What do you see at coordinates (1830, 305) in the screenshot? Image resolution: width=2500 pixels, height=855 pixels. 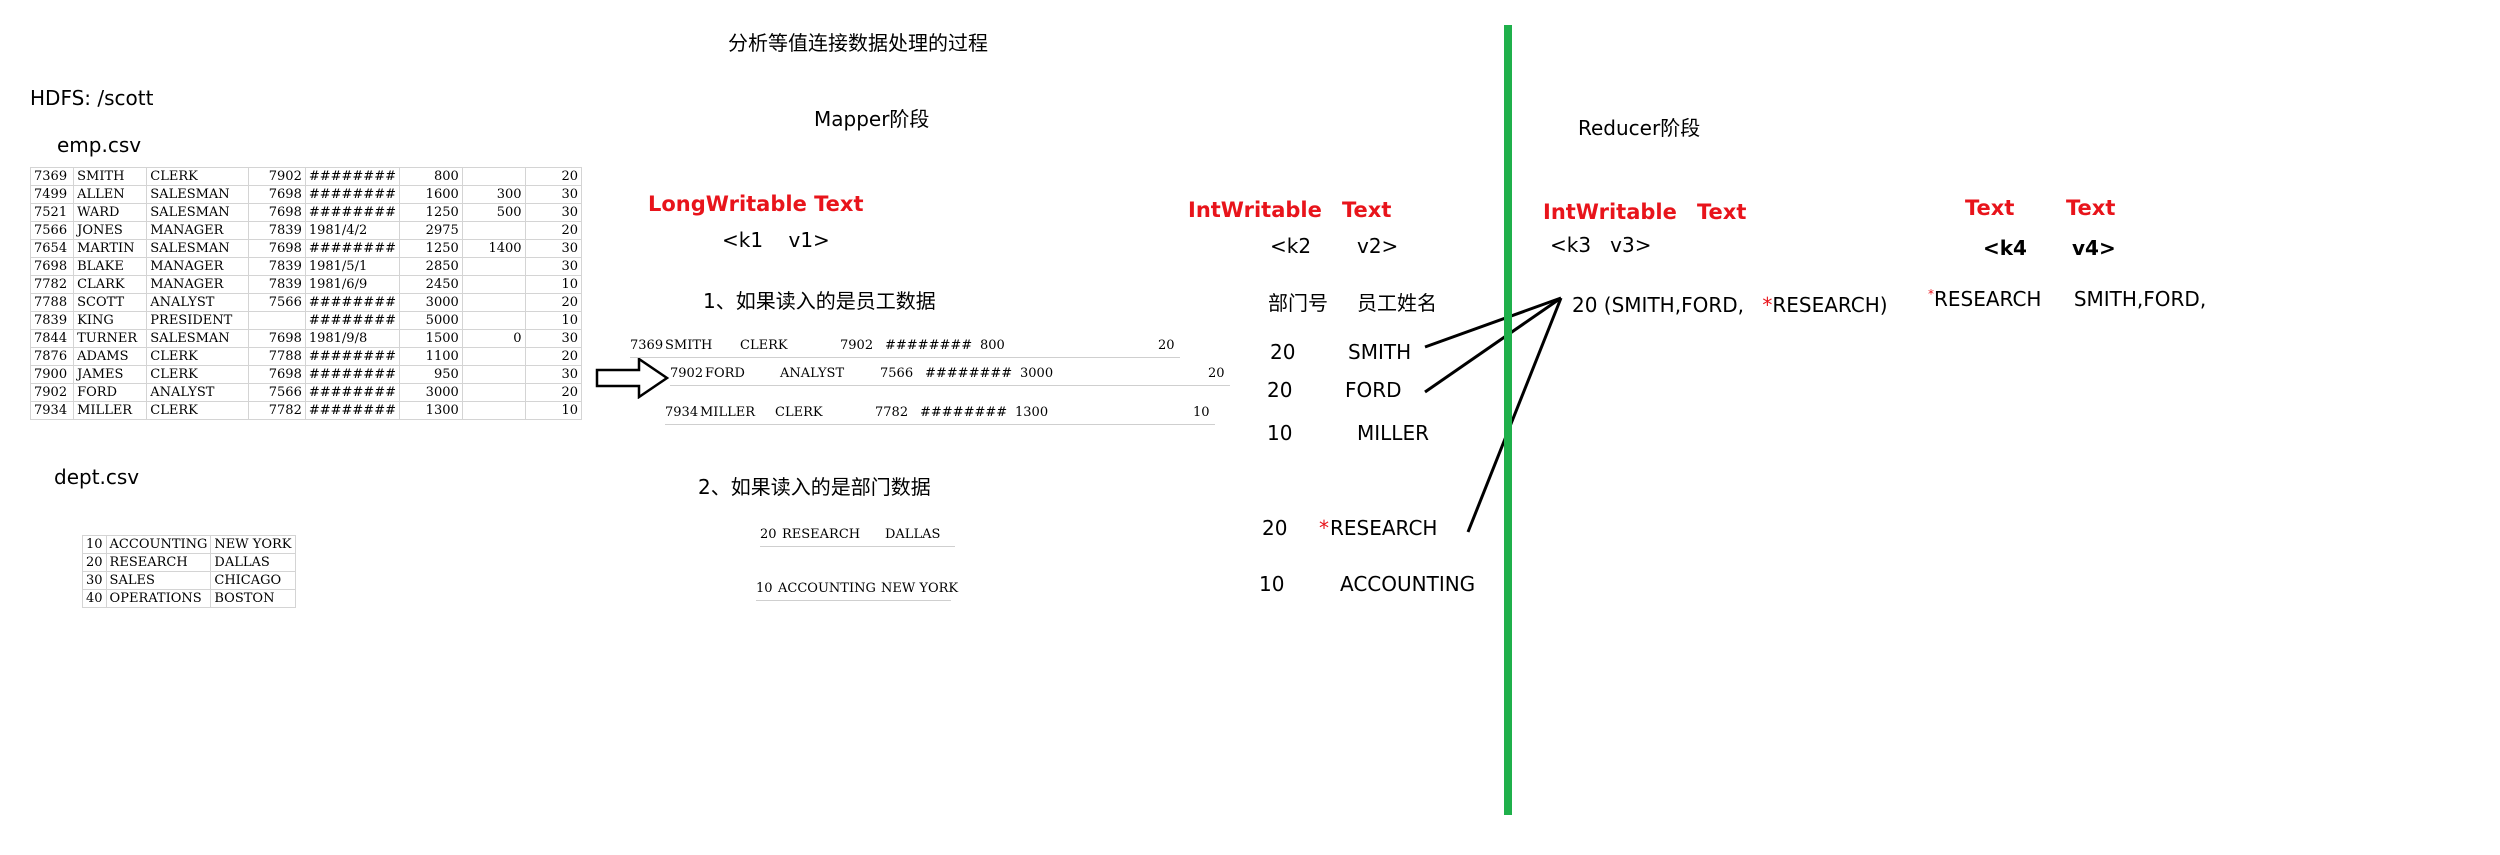 I see `reducer-group-dept: RESEARCH)` at bounding box center [1830, 305].